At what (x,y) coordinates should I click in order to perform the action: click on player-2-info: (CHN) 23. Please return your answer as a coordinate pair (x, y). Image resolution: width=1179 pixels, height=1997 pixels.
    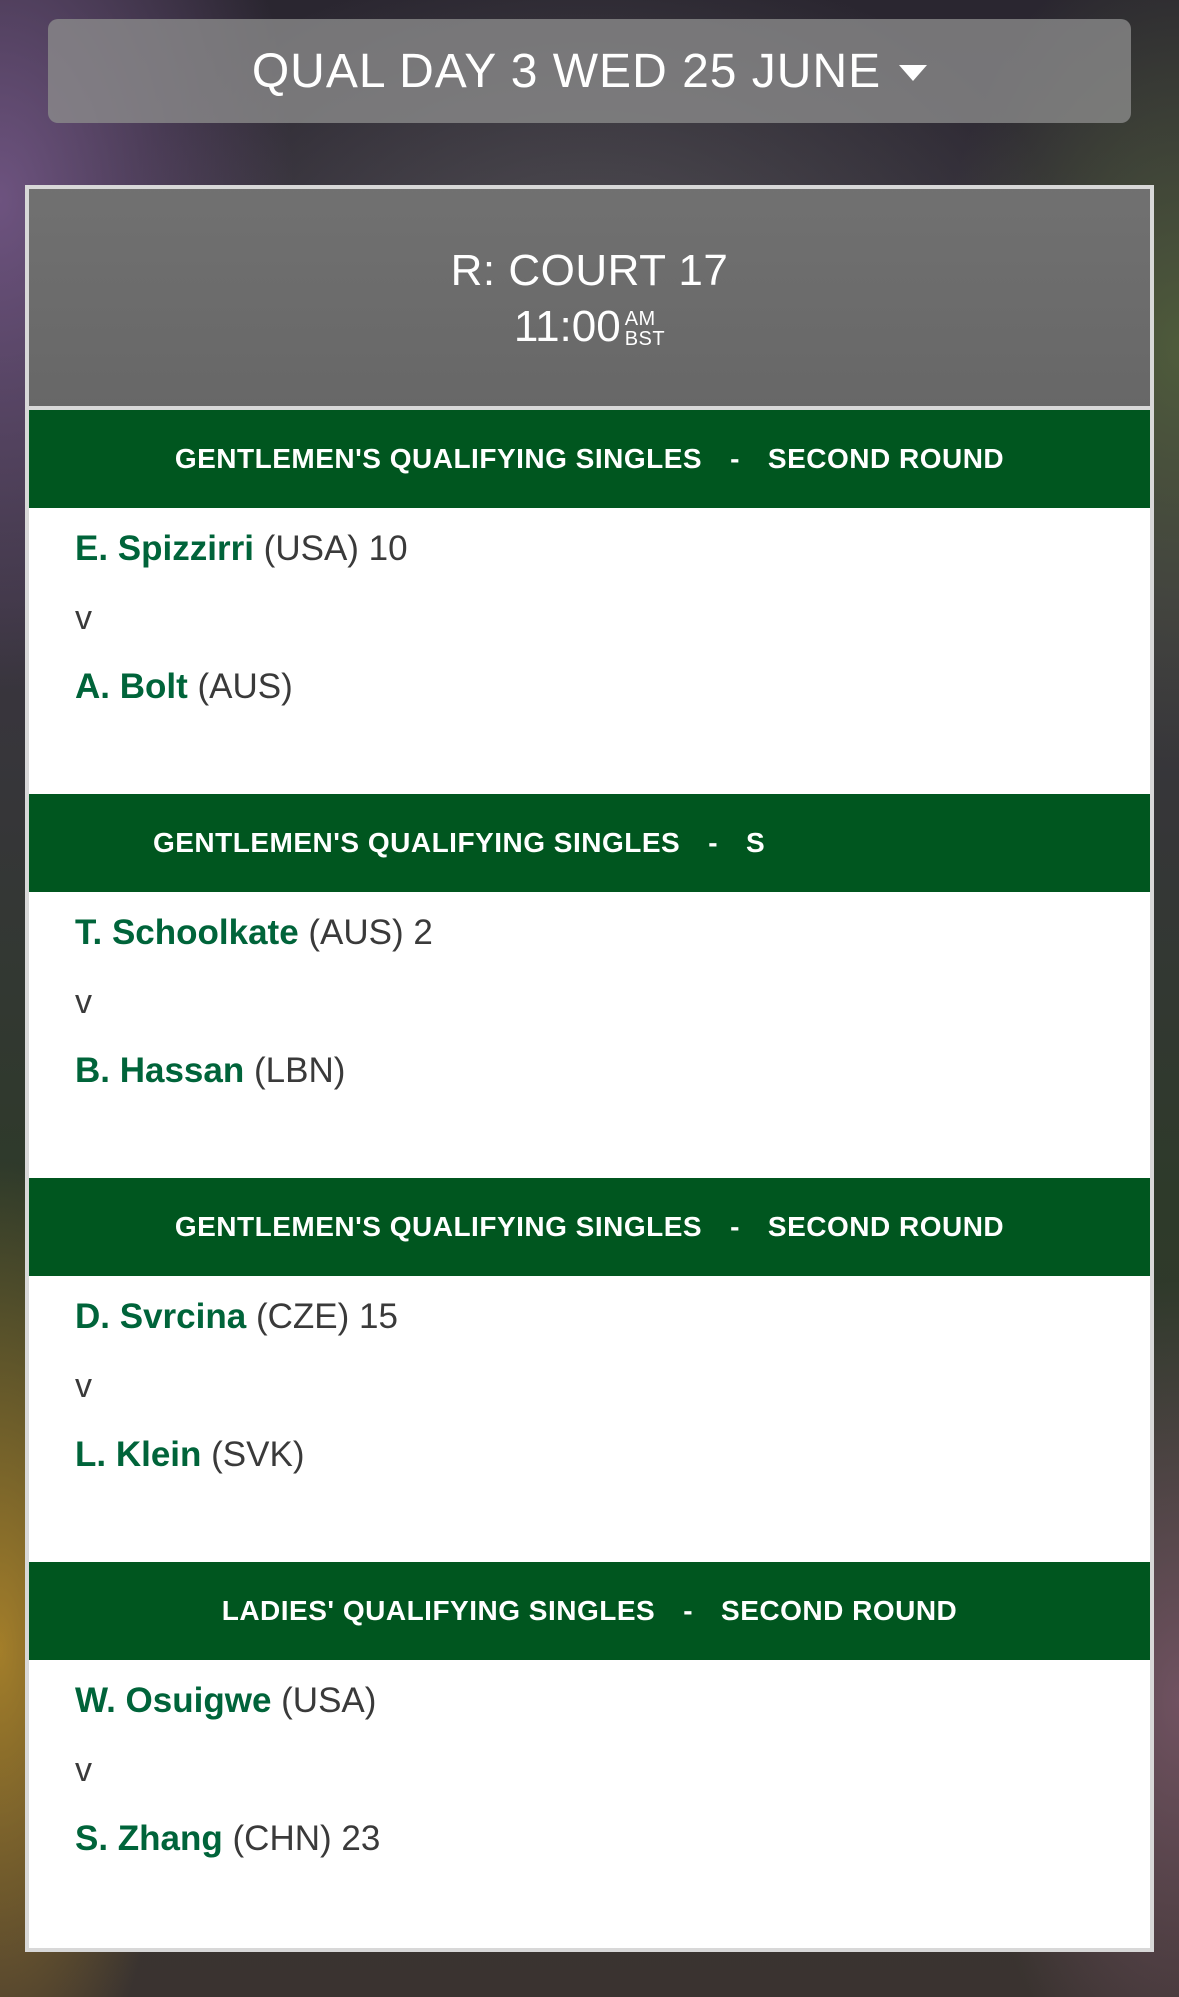
    Looking at the image, I should click on (306, 1838).